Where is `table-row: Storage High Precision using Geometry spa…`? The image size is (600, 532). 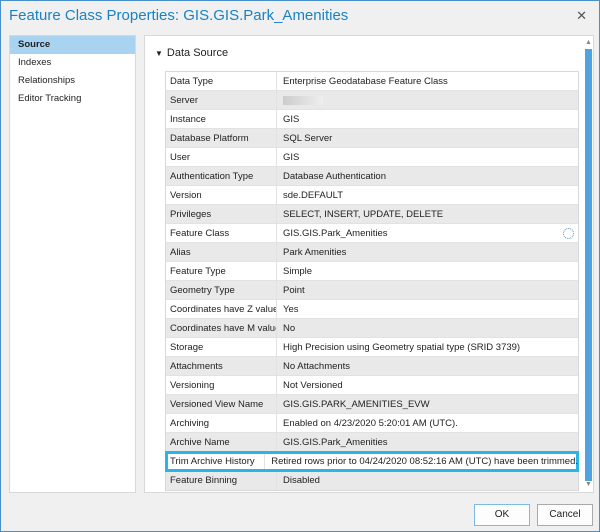 table-row: Storage High Precision using Geometry spa… is located at coordinates (372, 347).